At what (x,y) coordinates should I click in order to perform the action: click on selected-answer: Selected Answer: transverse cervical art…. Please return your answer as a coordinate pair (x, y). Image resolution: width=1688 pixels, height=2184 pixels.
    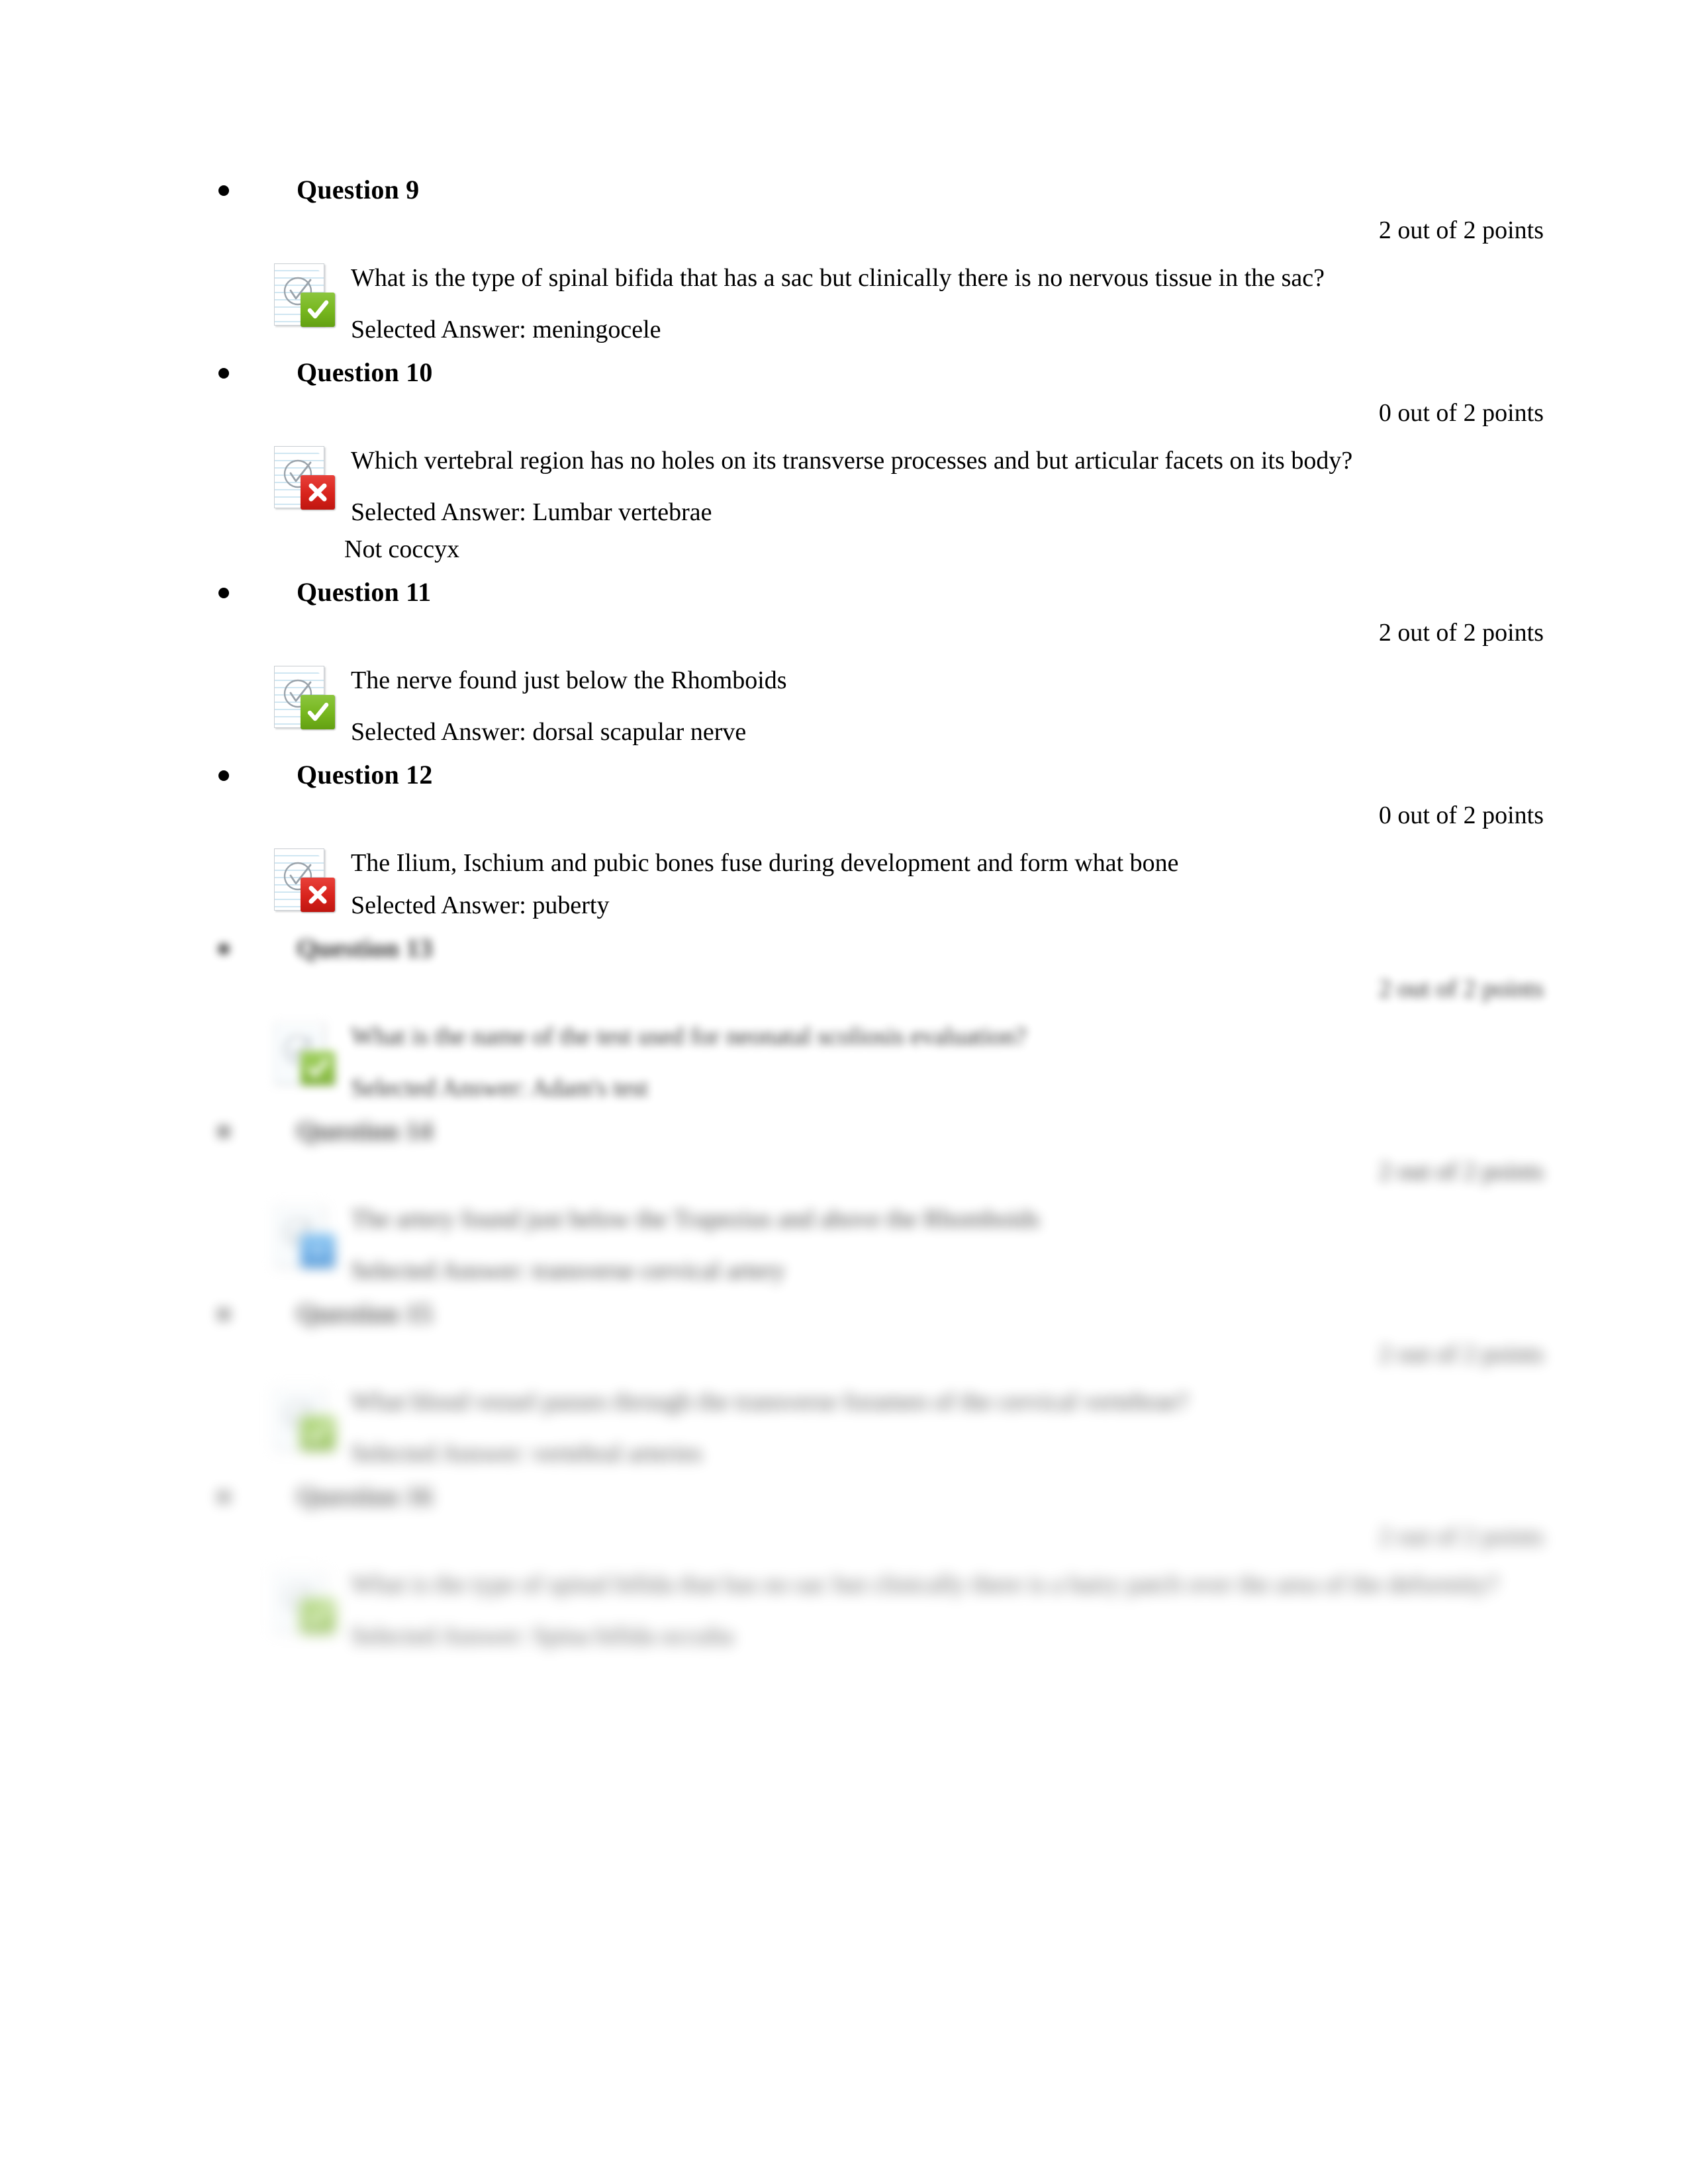
    Looking at the image, I should click on (568, 1271).